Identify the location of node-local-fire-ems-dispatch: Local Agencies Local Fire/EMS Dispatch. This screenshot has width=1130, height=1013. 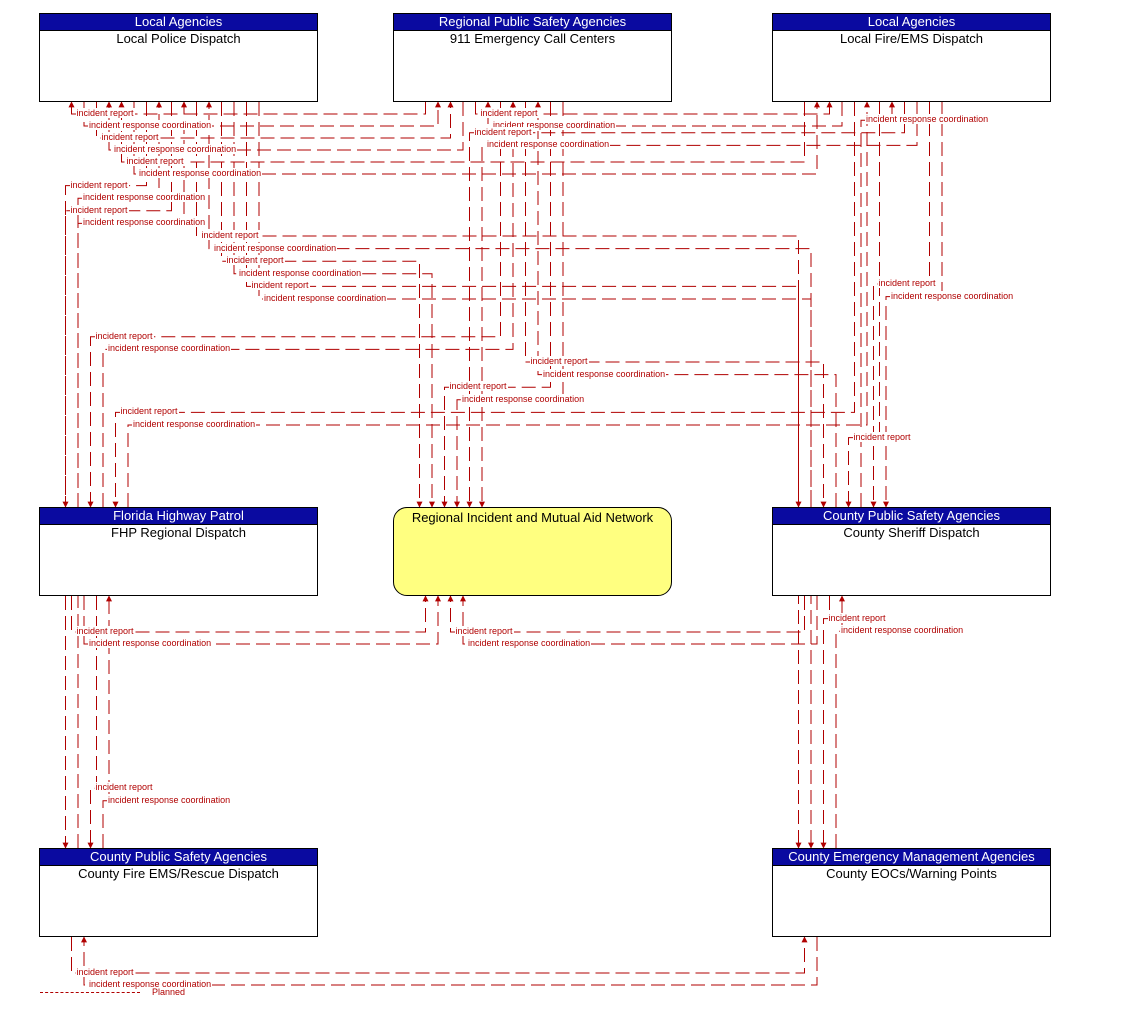
(911, 57).